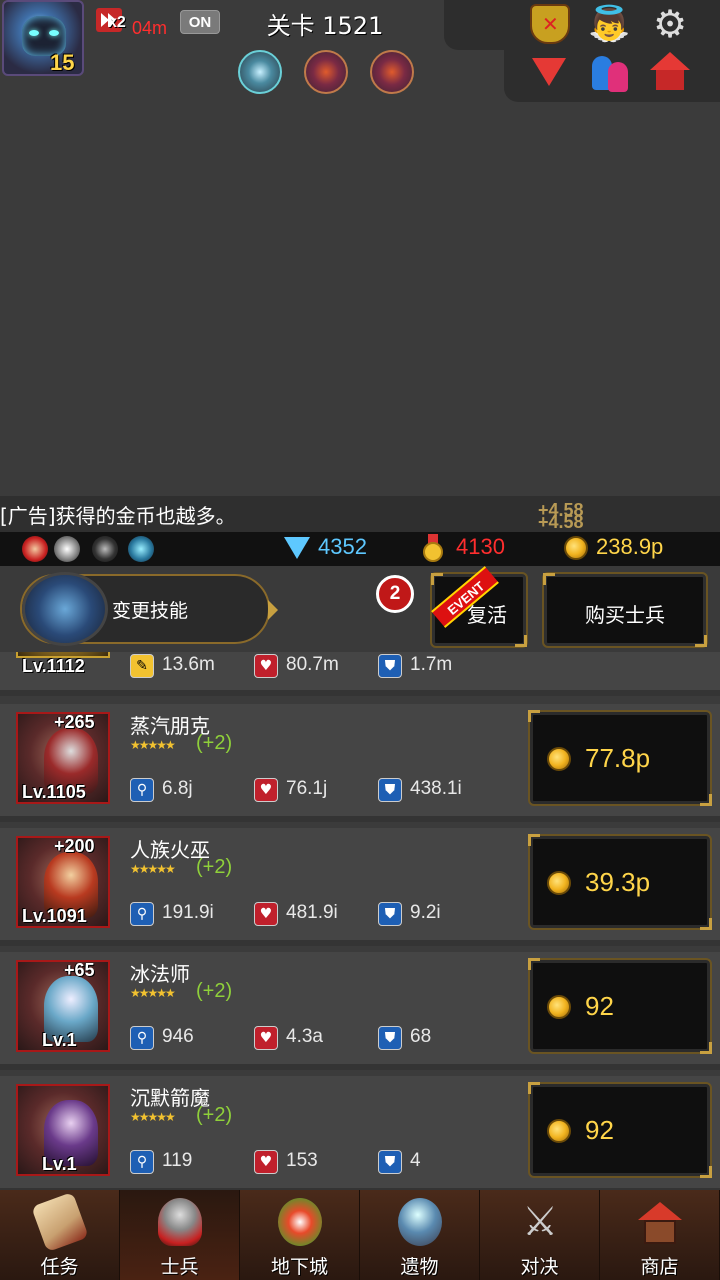  What do you see at coordinates (188, 912) in the screenshot?
I see `attack-value: 191.9i` at bounding box center [188, 912].